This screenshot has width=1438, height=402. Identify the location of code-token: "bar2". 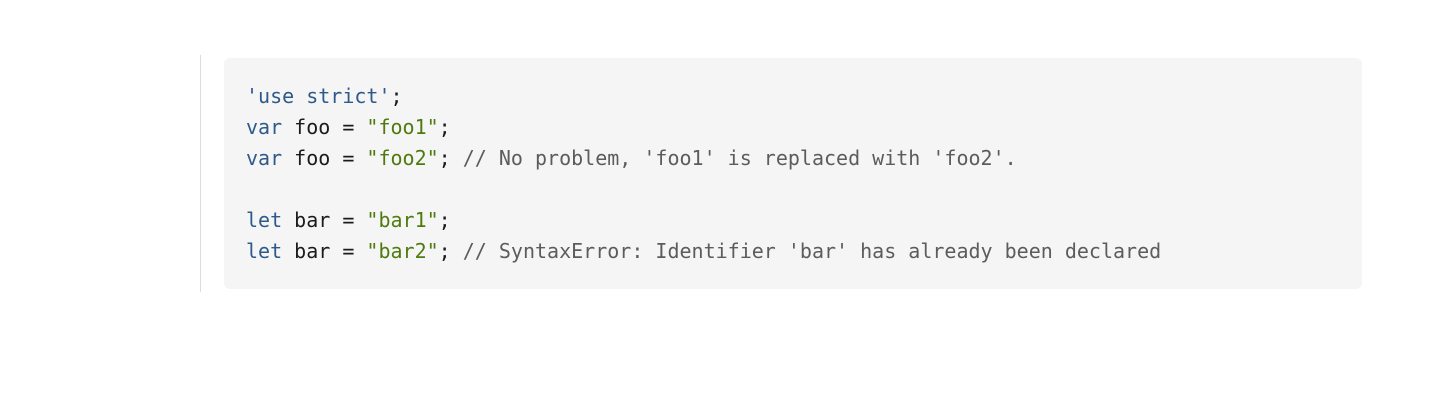
(402, 251).